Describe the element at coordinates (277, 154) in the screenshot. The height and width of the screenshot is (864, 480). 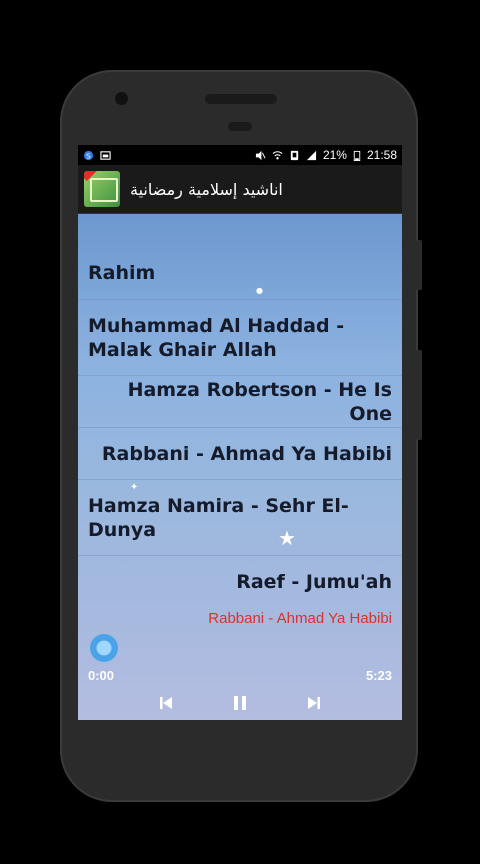
I see `wifi-icon` at that location.